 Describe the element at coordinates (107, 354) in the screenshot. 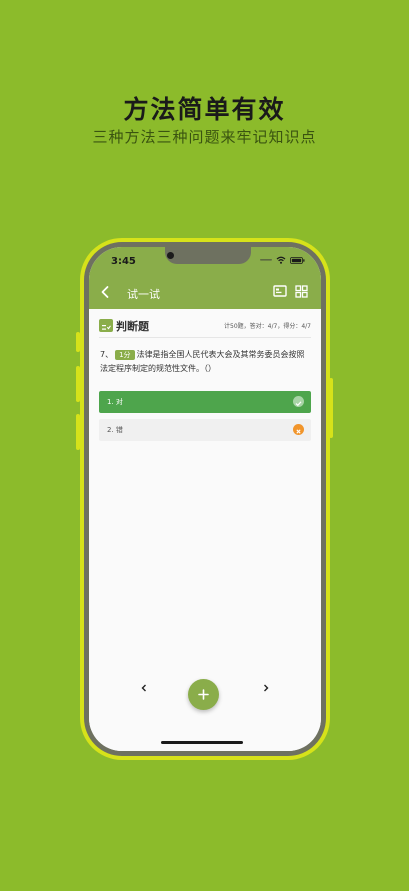

I see `question-number: 7、` at that location.